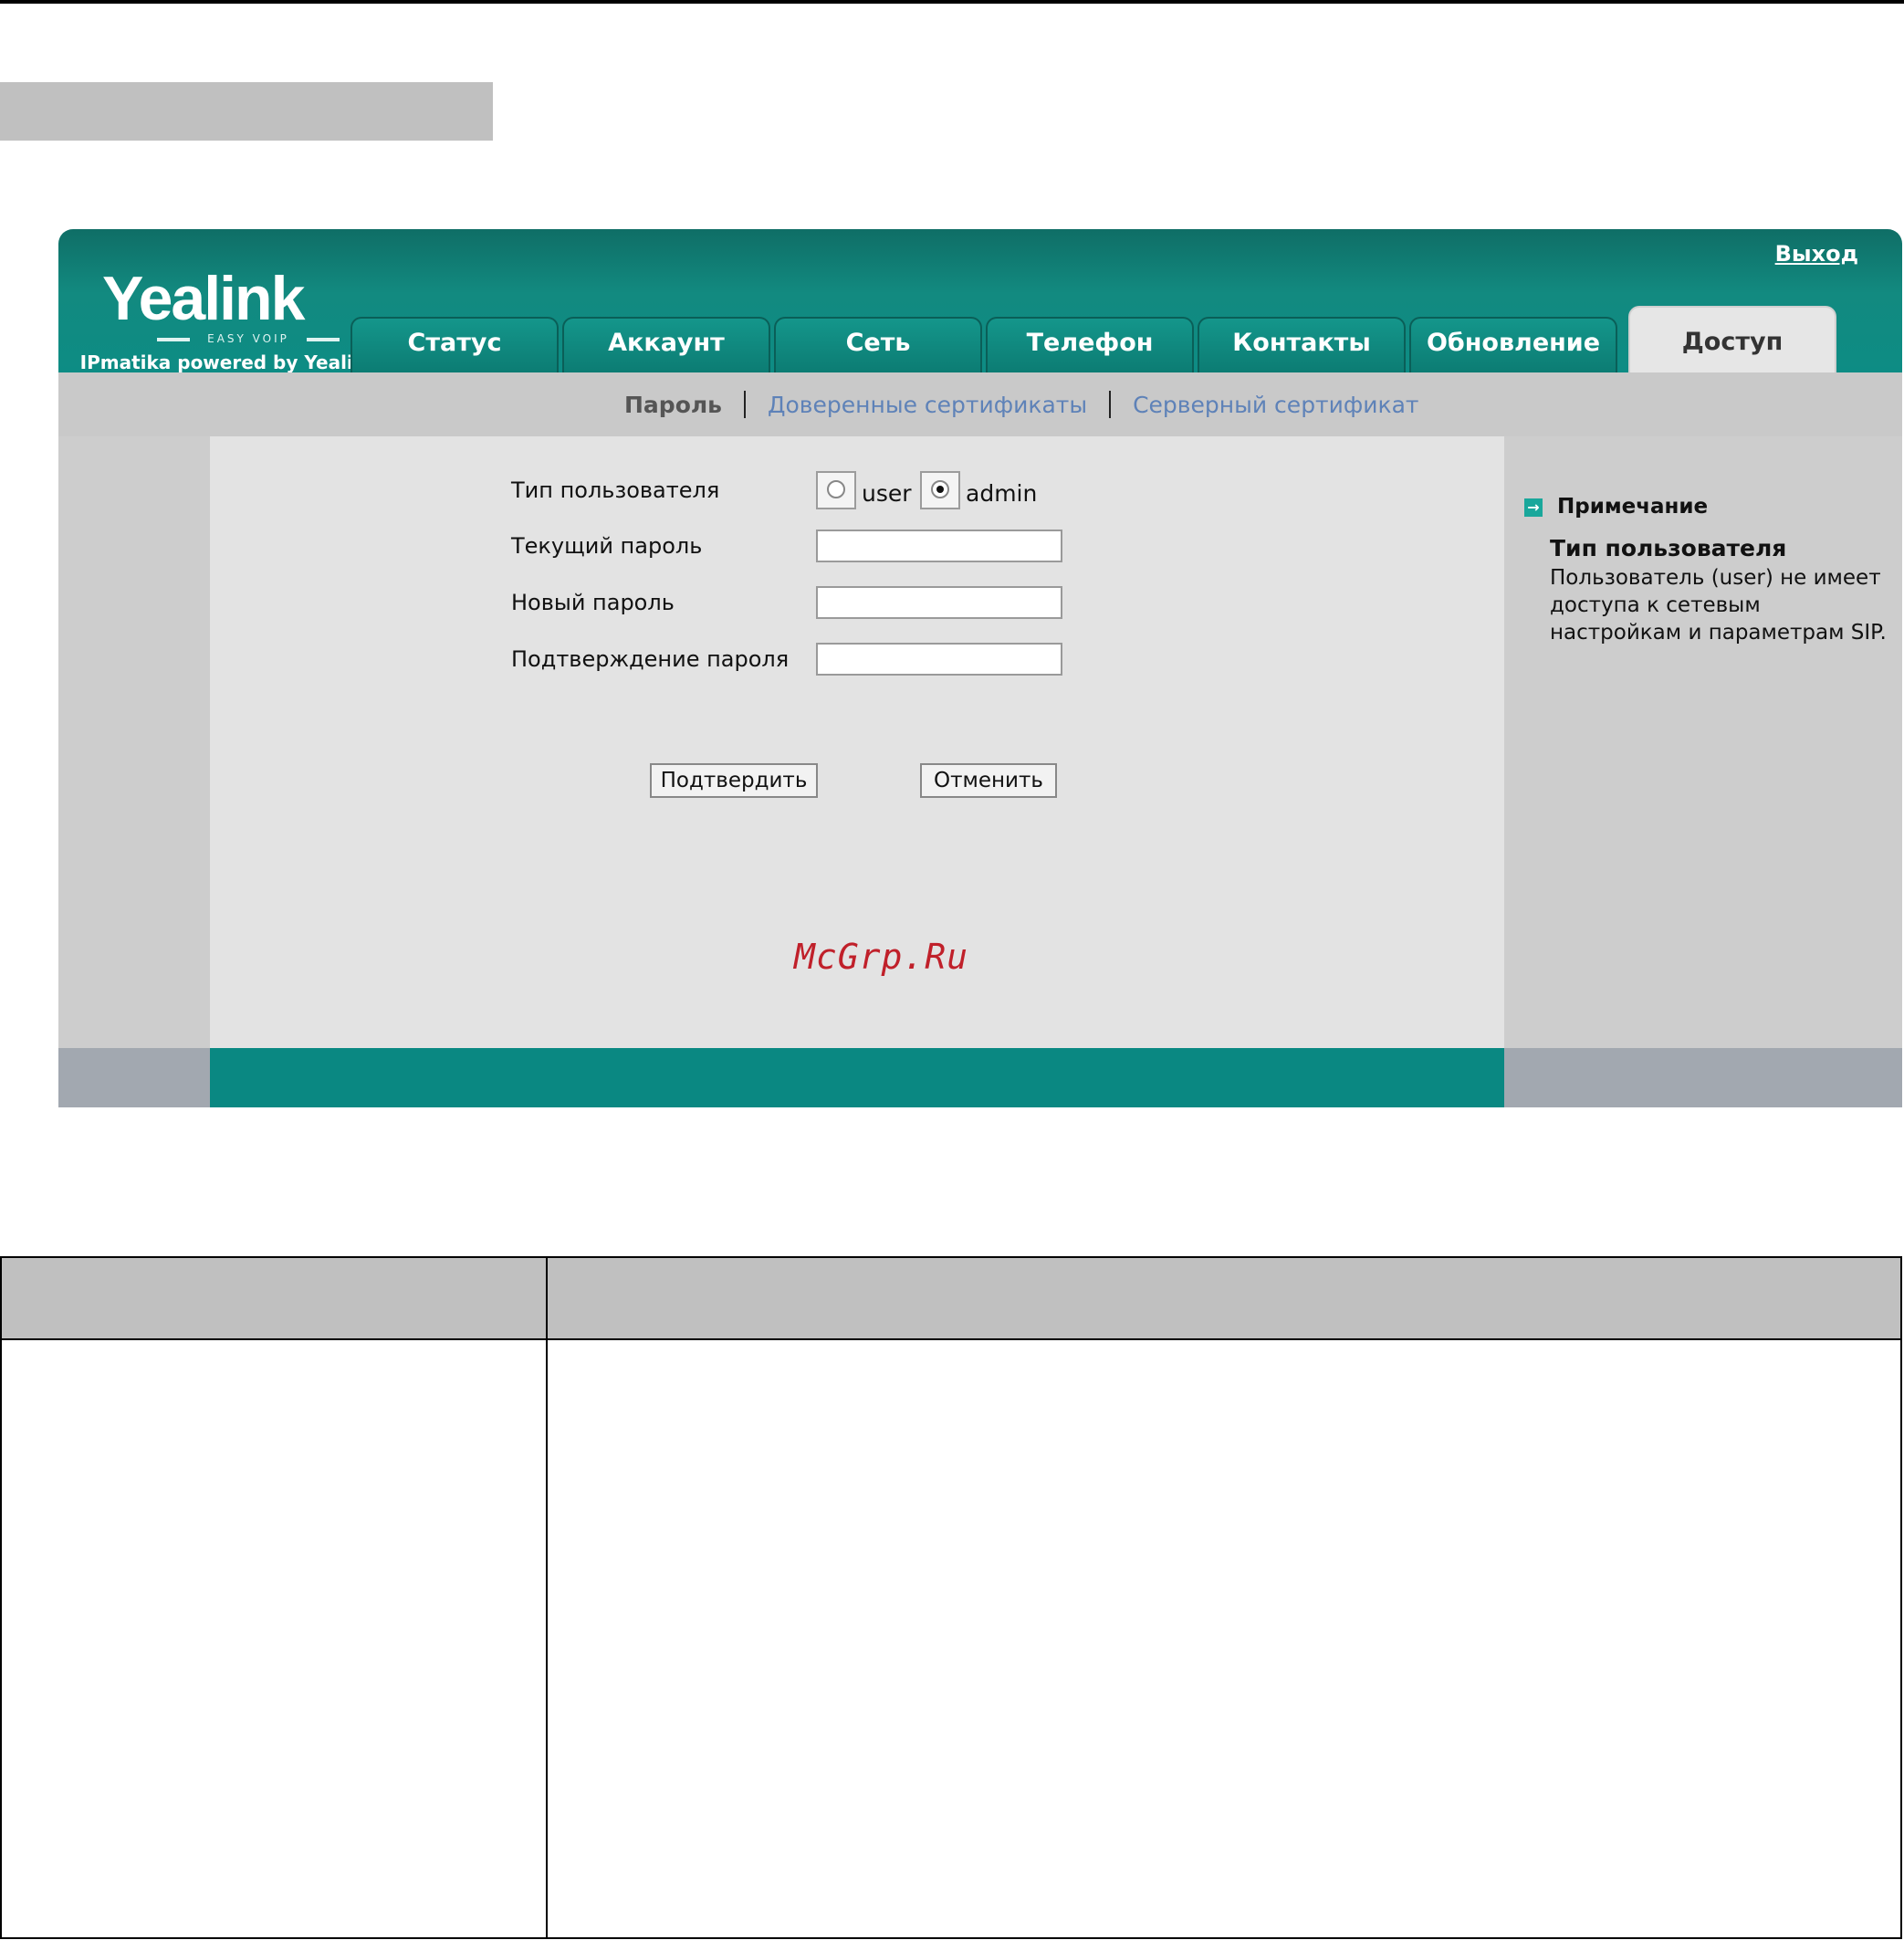 Image resolution: width=1904 pixels, height=1940 pixels. What do you see at coordinates (1732, 339) in the screenshot?
I see `tab-security: Доступ` at bounding box center [1732, 339].